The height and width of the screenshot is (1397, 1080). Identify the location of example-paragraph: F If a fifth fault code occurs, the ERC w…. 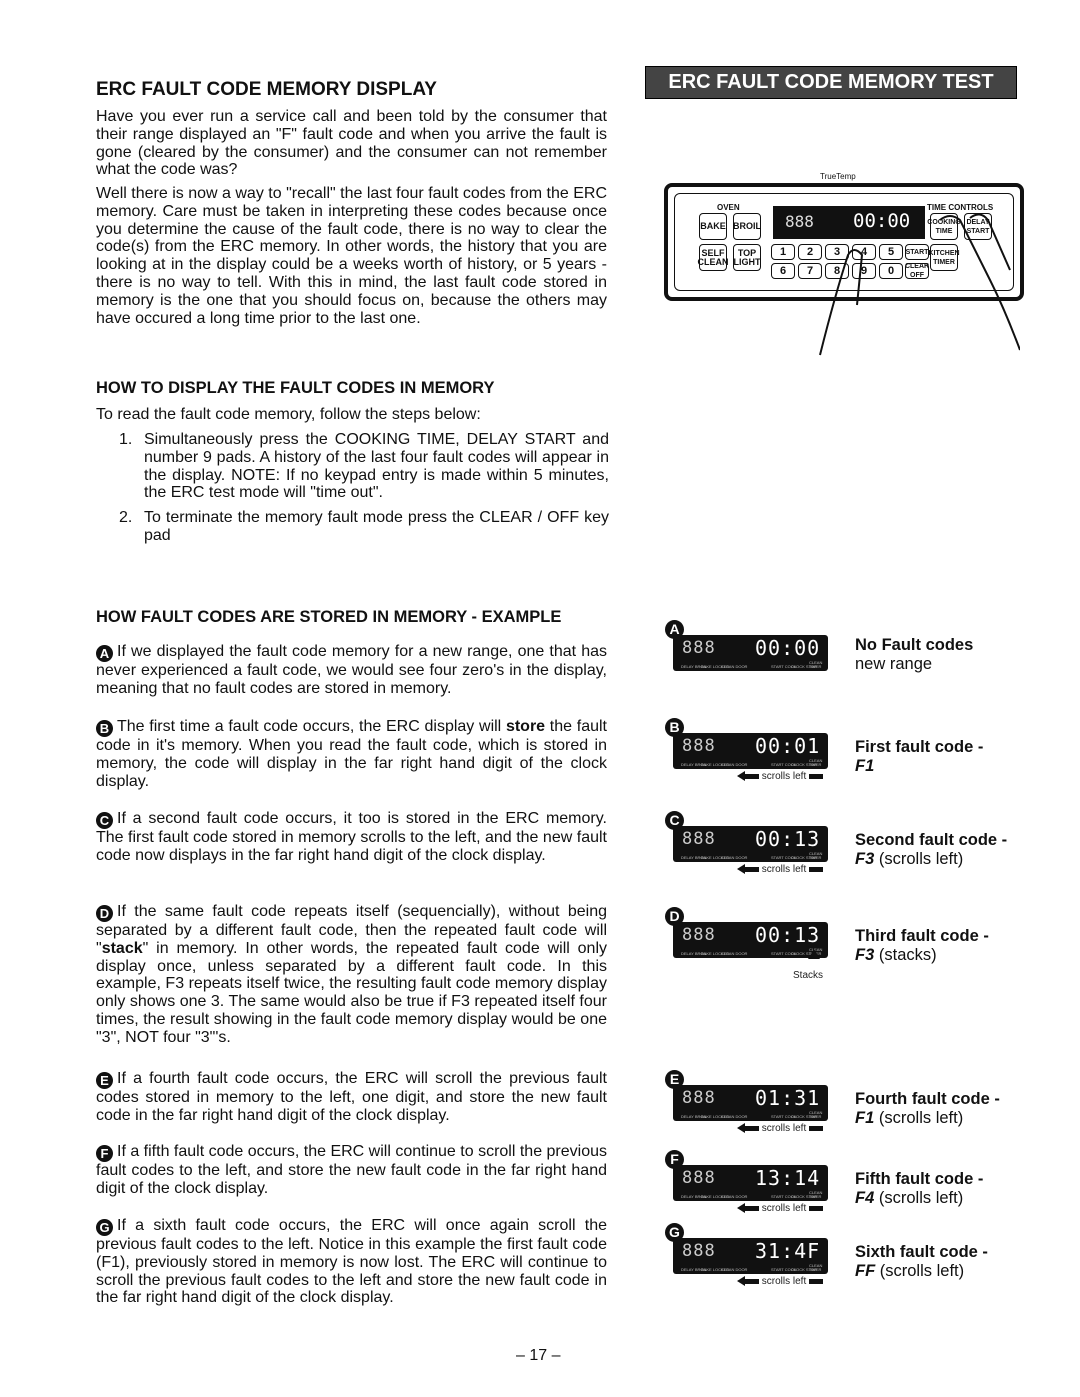
(351, 1170).